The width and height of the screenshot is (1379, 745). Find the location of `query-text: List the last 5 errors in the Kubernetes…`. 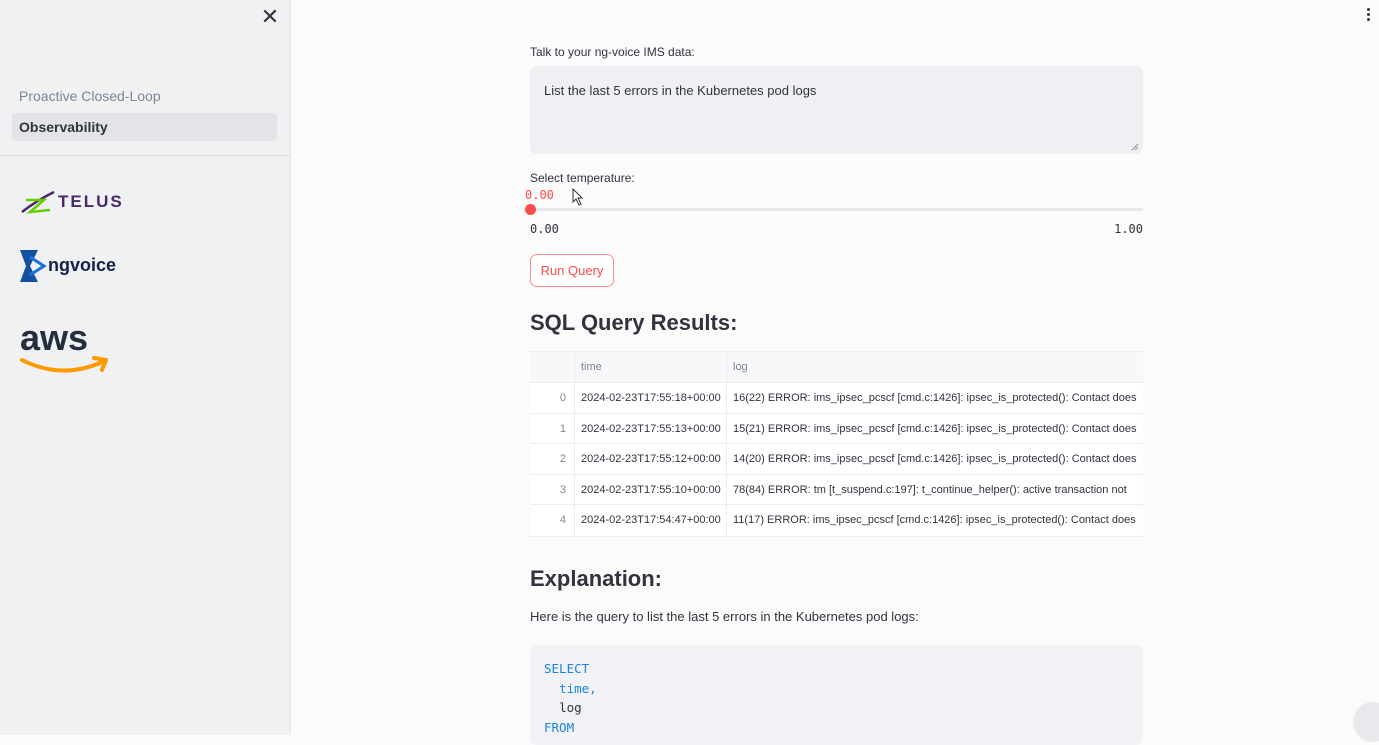

query-text: List the last 5 errors in the Kubernetes… is located at coordinates (680, 90).